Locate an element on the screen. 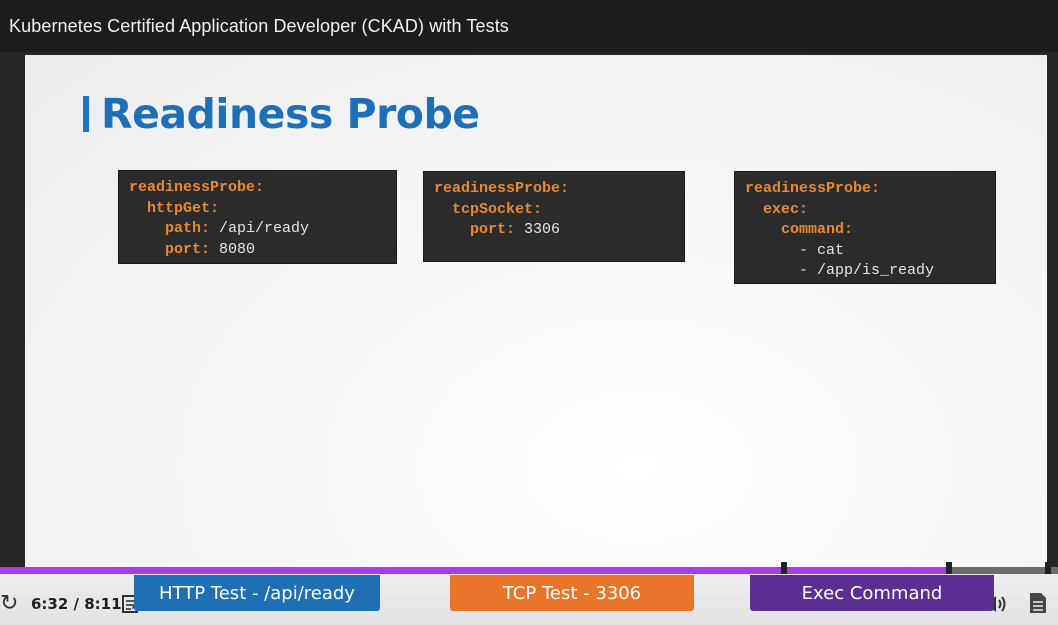 This screenshot has width=1058, height=625. slide-title: Readiness Probe is located at coordinates (281, 114).